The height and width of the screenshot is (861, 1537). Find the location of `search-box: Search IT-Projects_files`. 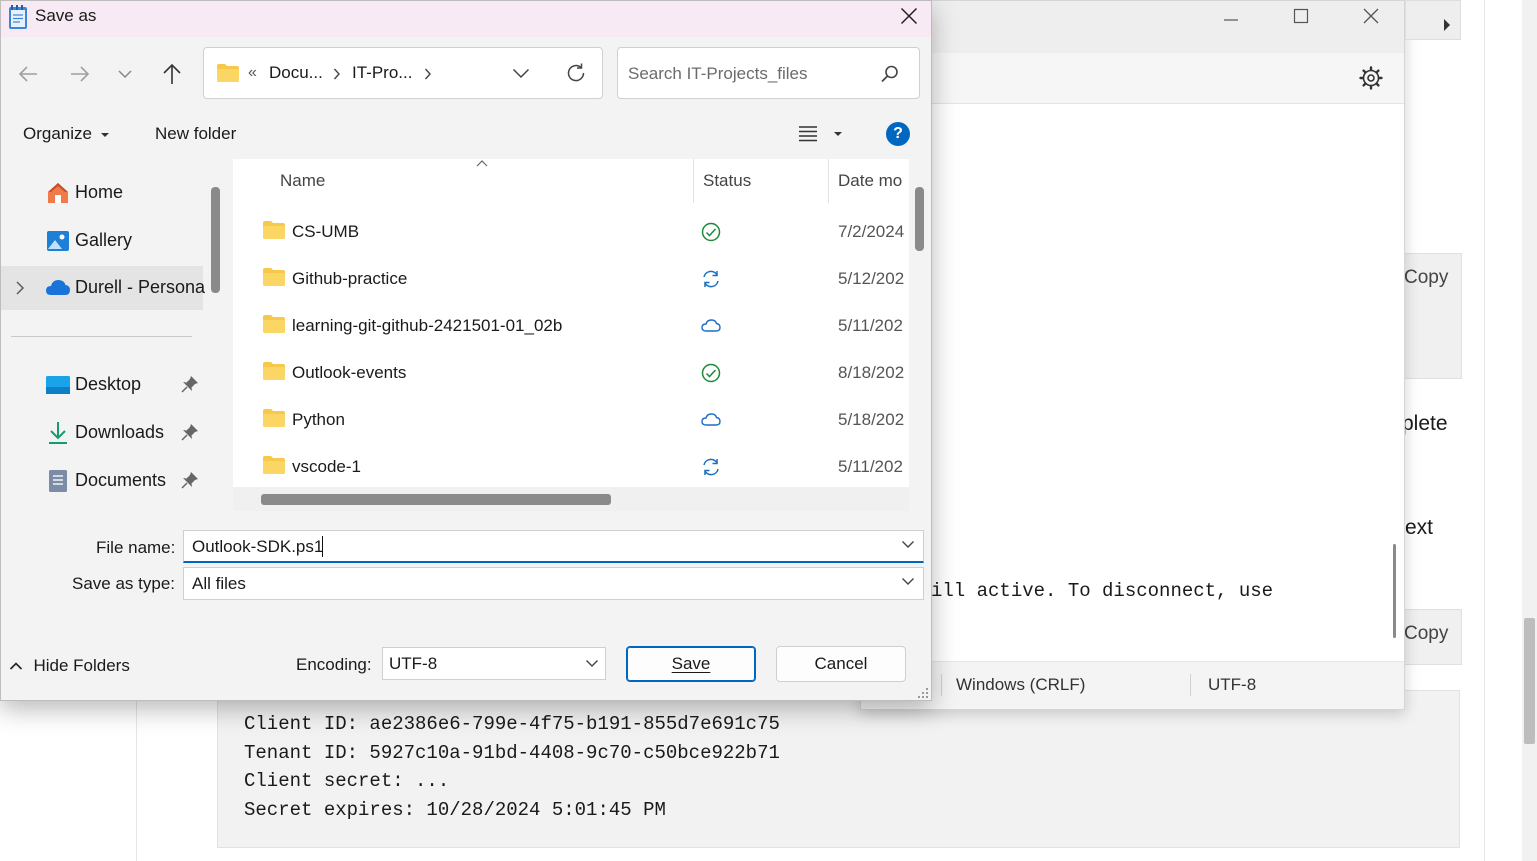

search-box: Search IT-Projects_files is located at coordinates (768, 73).